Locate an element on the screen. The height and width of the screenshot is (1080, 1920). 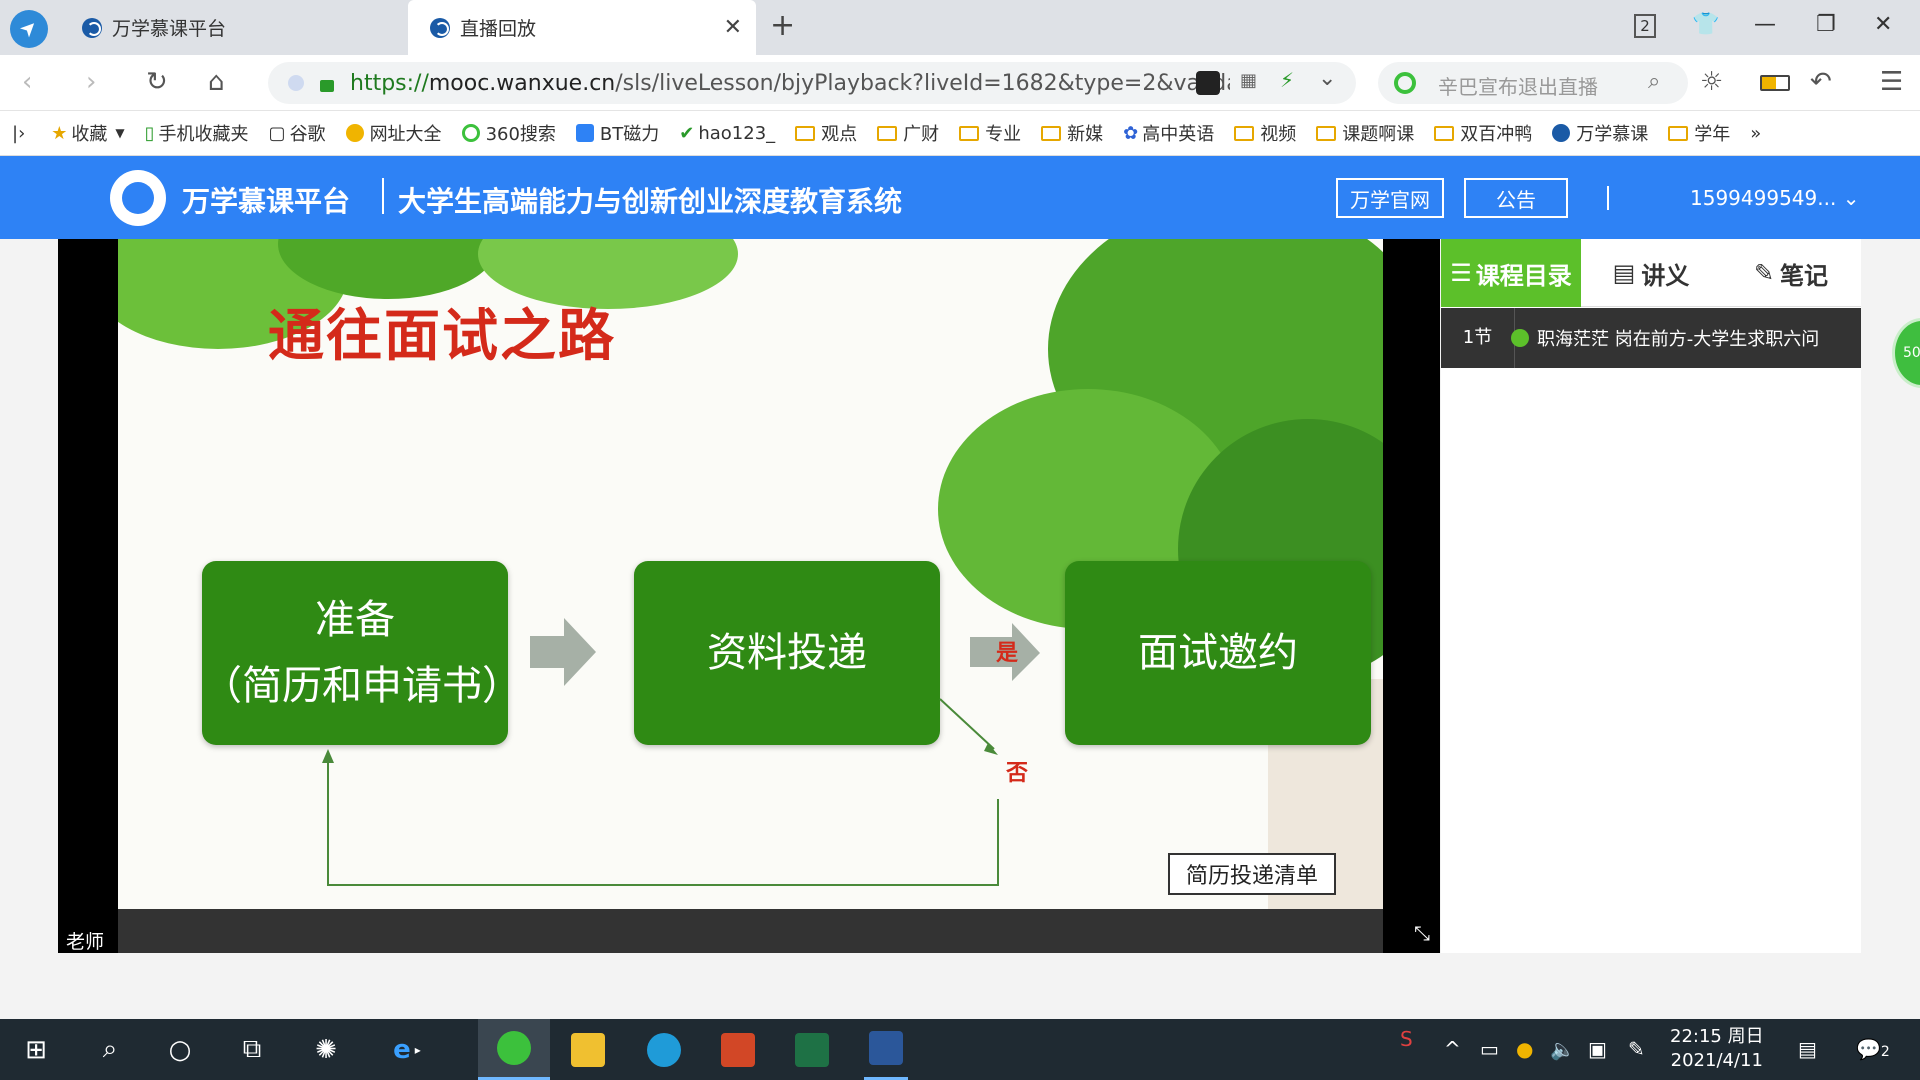
lightning-icon: ⚡ is located at coordinates (1287, 80).